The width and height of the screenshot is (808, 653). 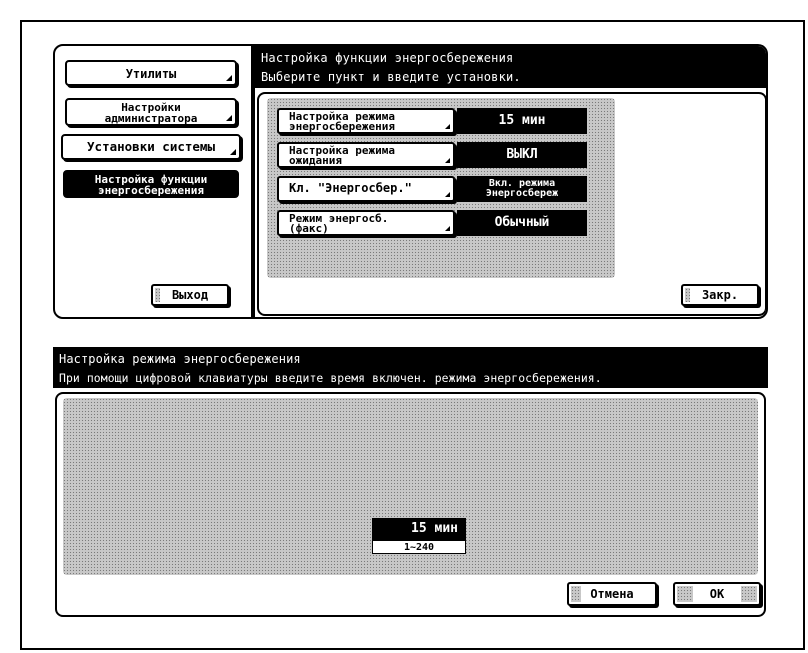 I want to click on fax-energy-save-mode-value: Обычный, so click(x=522, y=223).